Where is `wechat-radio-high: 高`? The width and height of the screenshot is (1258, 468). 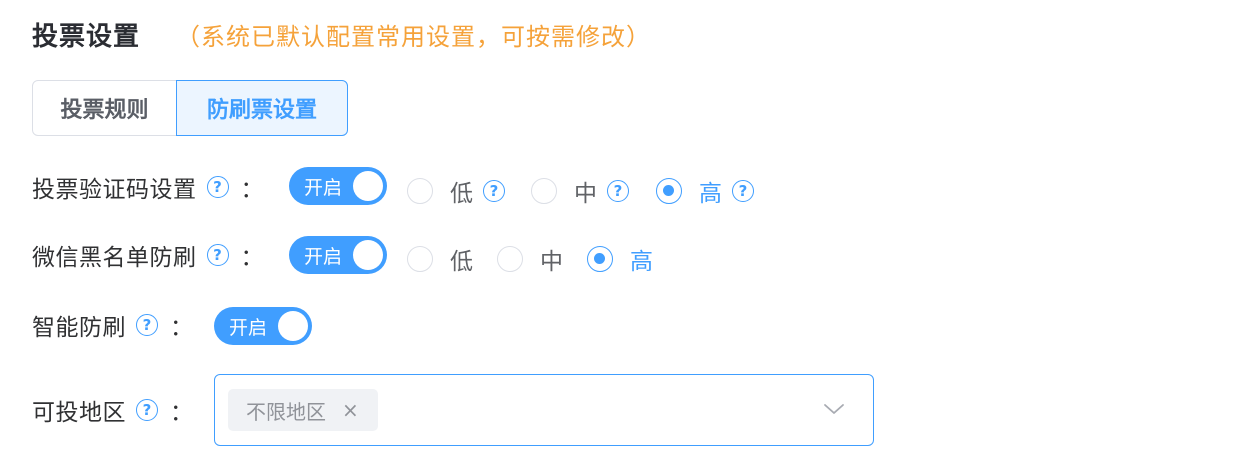
wechat-radio-high: 高 is located at coordinates (620, 259).